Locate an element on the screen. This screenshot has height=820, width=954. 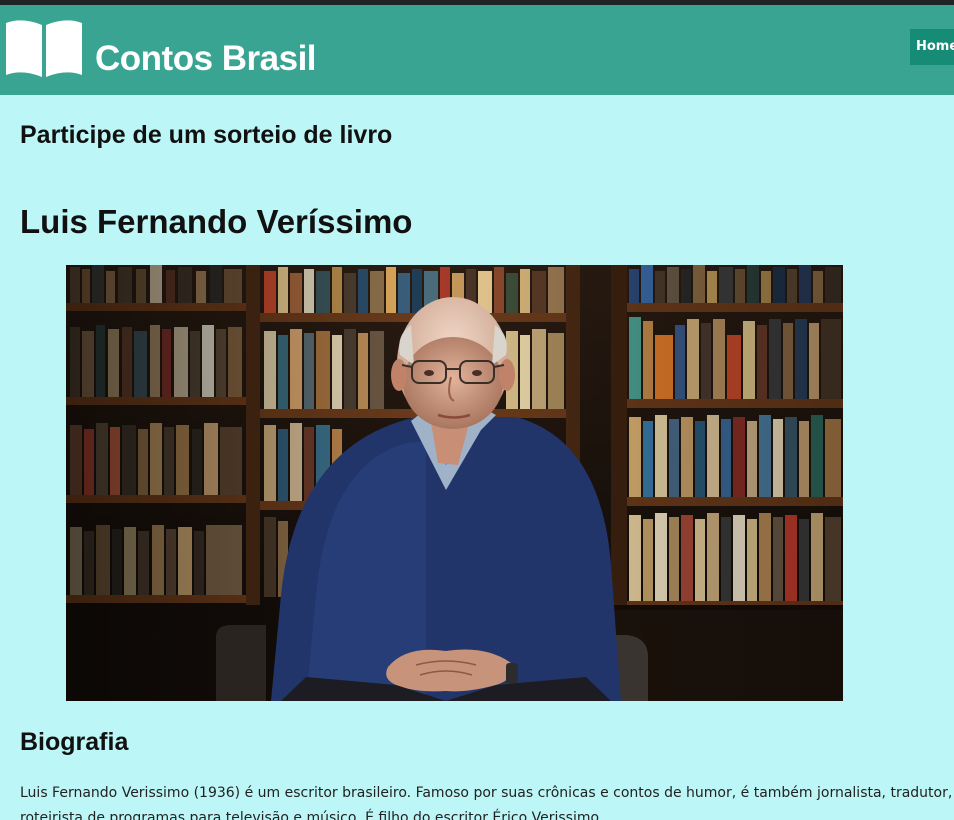
book-giveaway-link: Participe de um sorteio de livro is located at coordinates (206, 135).